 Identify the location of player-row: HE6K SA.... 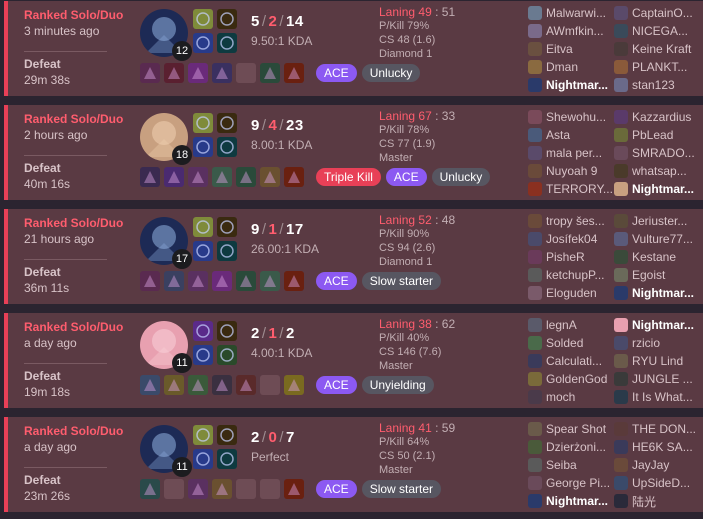
(655, 447).